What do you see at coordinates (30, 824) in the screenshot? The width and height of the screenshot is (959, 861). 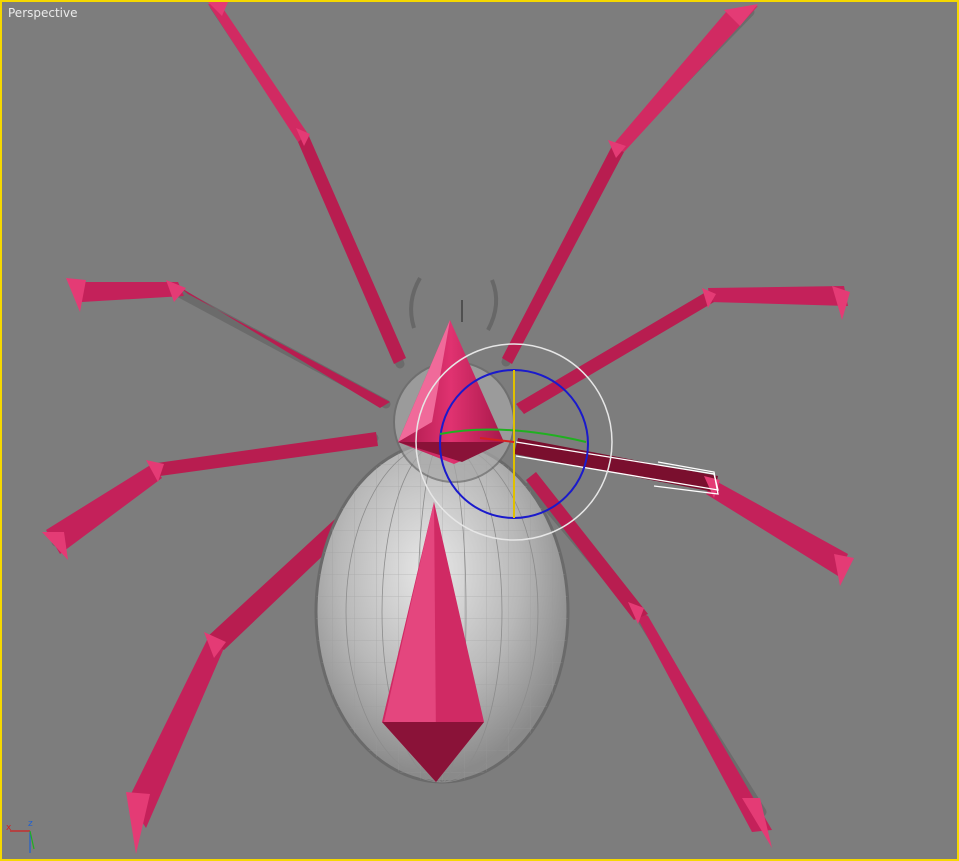 I see `axis-z-label: z` at bounding box center [30, 824].